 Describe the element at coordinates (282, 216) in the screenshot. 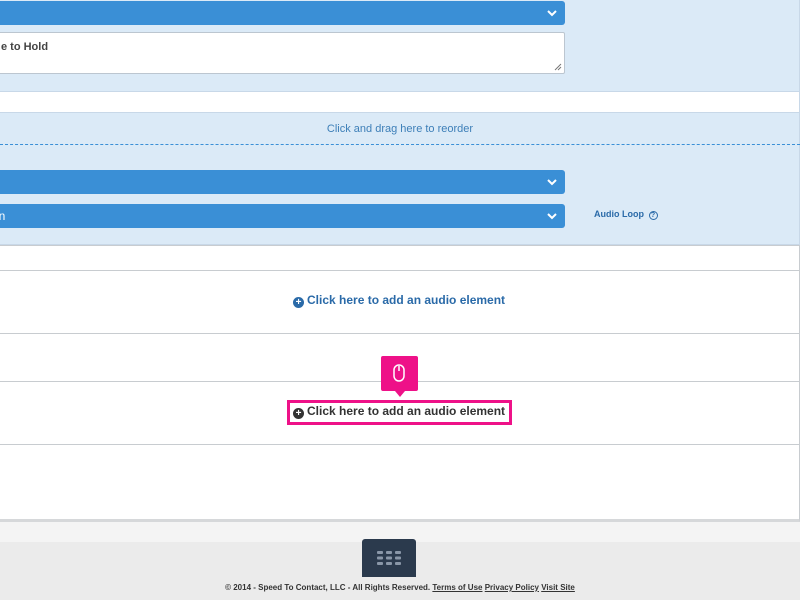

I see `audio-file-select: in` at that location.